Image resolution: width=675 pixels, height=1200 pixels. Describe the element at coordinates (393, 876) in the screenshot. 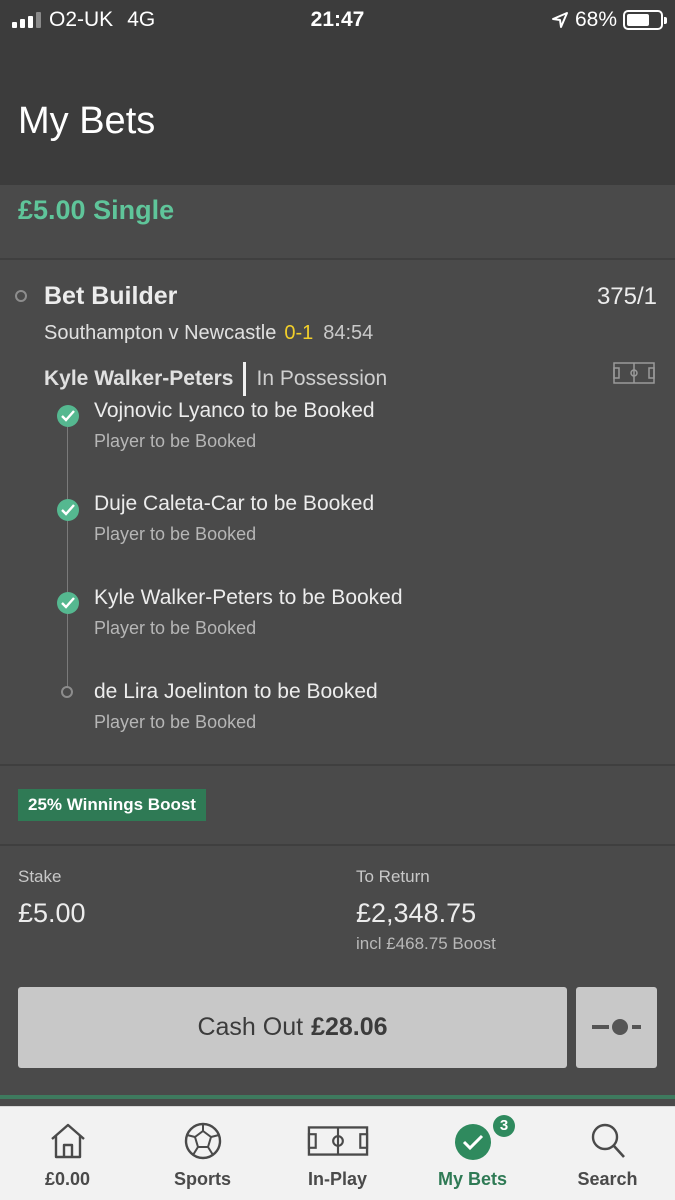

I see `return-label: To Return` at that location.